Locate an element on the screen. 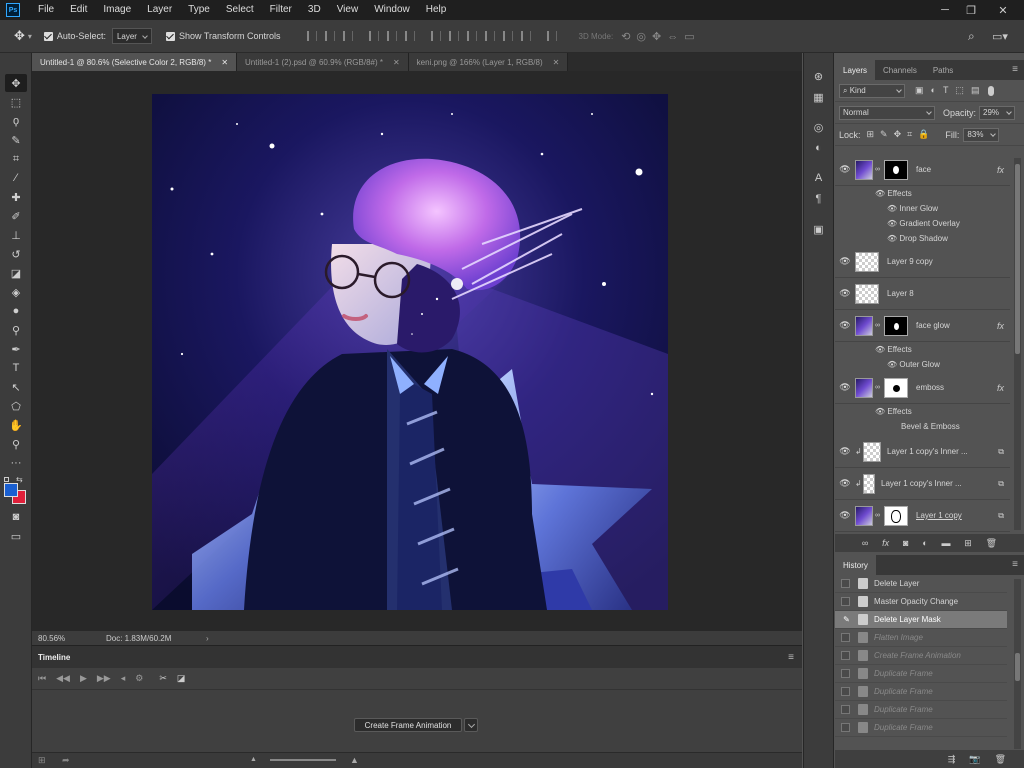  auto-select-checkbox is located at coordinates (48, 36).